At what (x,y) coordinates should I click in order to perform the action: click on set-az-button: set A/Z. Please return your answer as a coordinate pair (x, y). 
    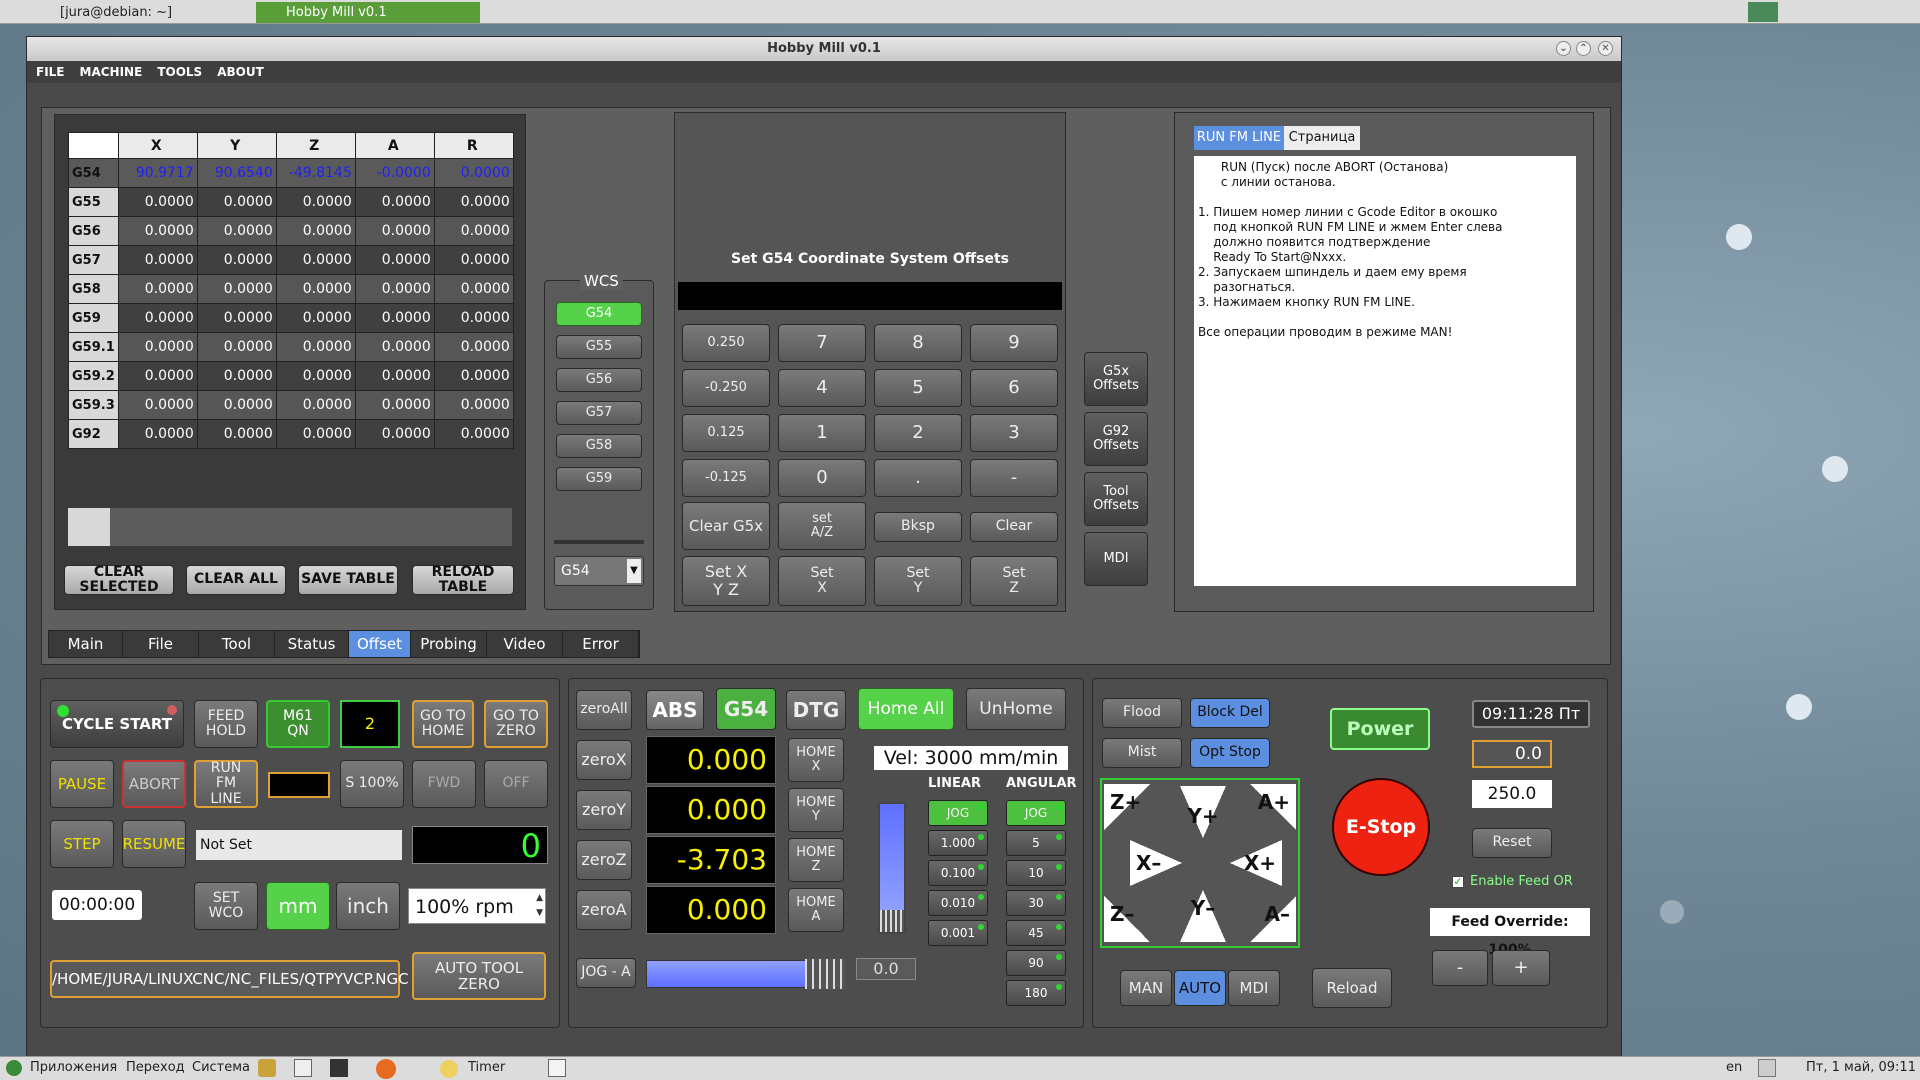
    Looking at the image, I should click on (822, 526).